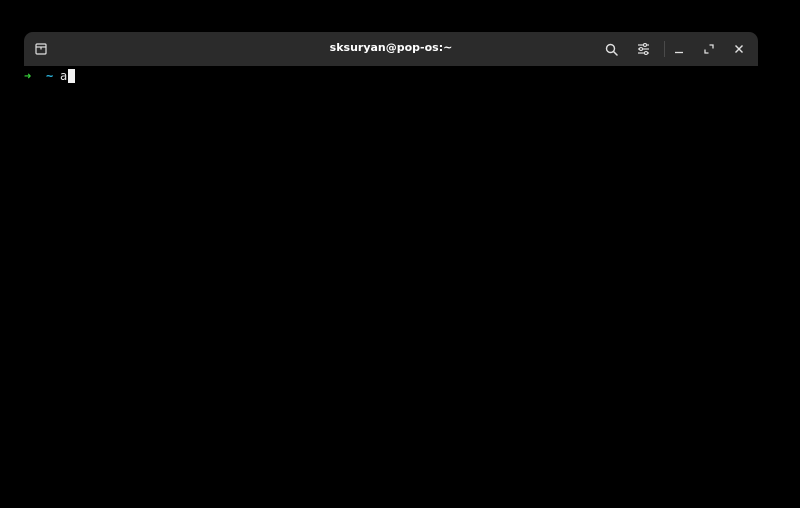 This screenshot has height=508, width=800. Describe the element at coordinates (679, 49) in the screenshot. I see `minimize-button` at that location.